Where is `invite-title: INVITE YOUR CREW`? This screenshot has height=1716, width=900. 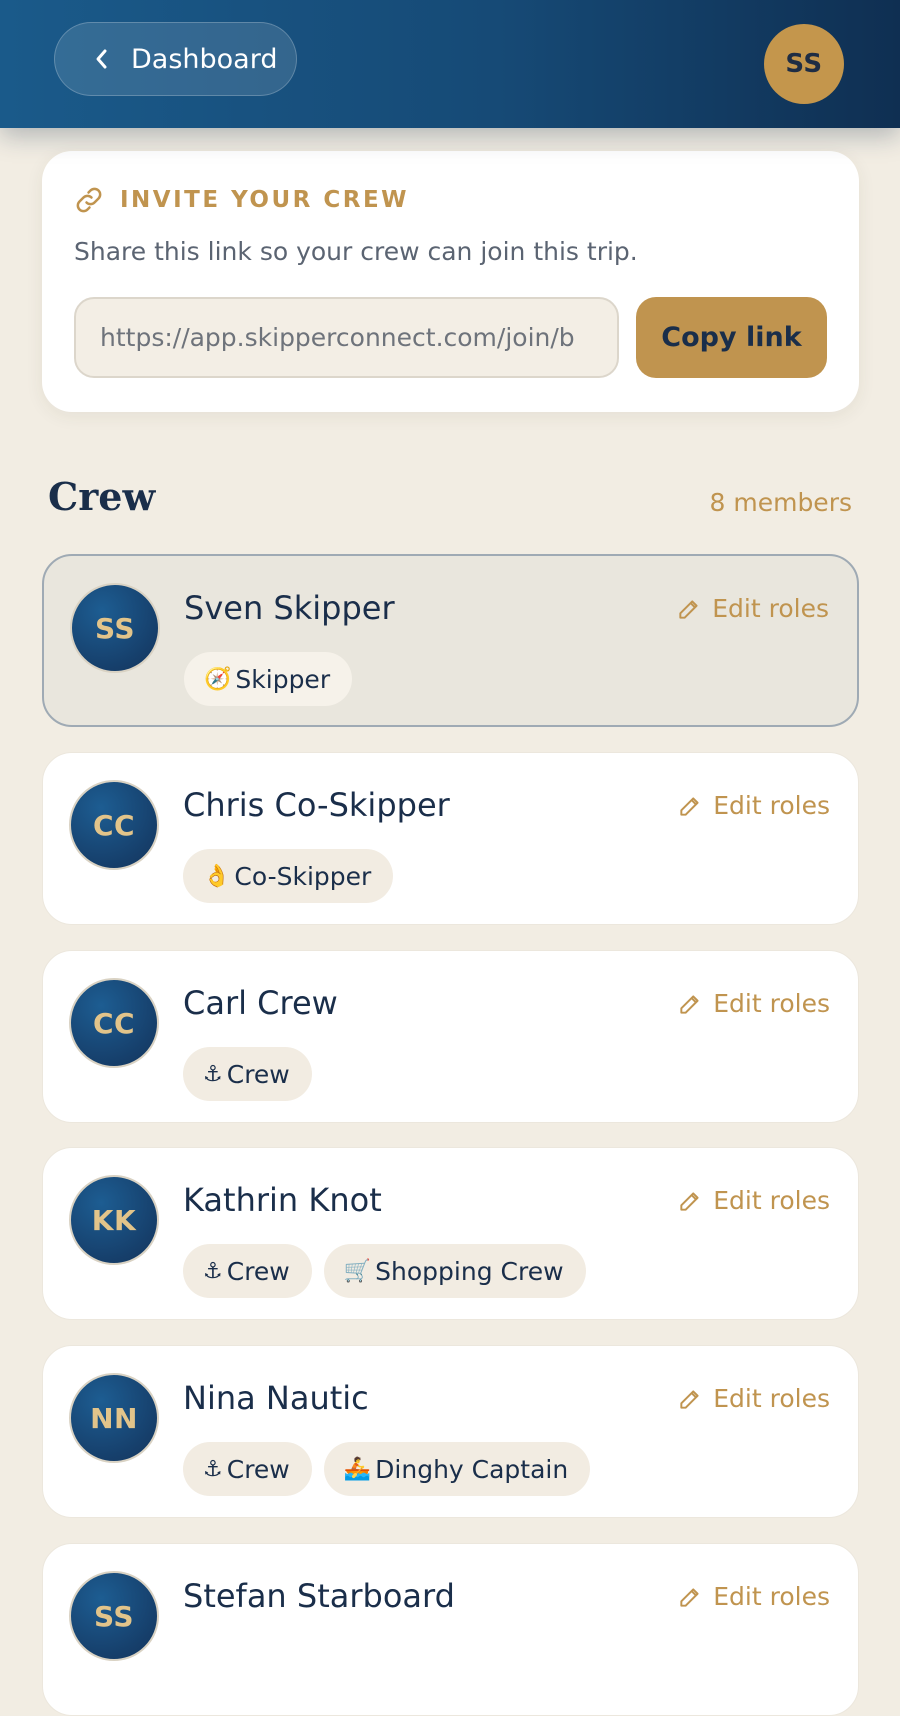 invite-title: INVITE YOUR CREW is located at coordinates (265, 200).